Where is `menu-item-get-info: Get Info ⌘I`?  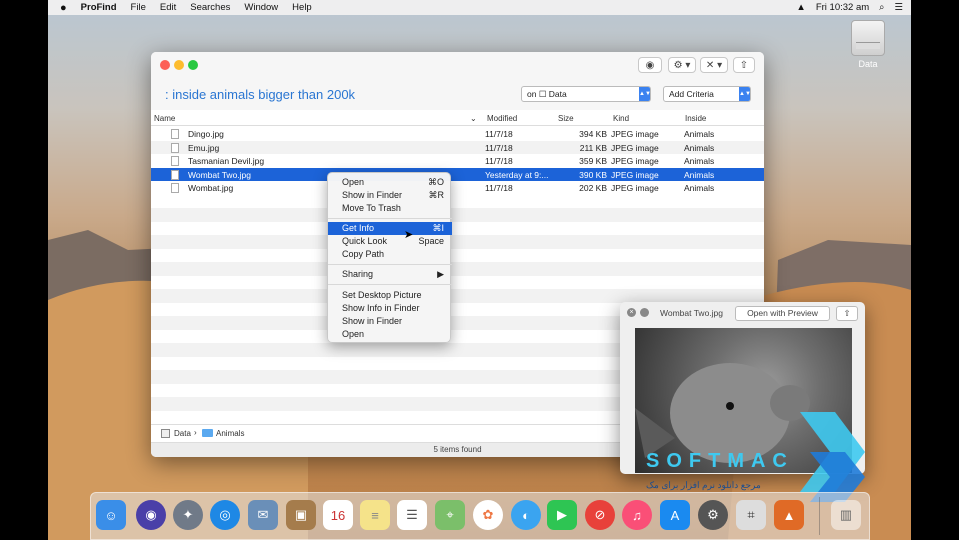
menu-item-get-info: Get Info ⌘I is located at coordinates (390, 228).